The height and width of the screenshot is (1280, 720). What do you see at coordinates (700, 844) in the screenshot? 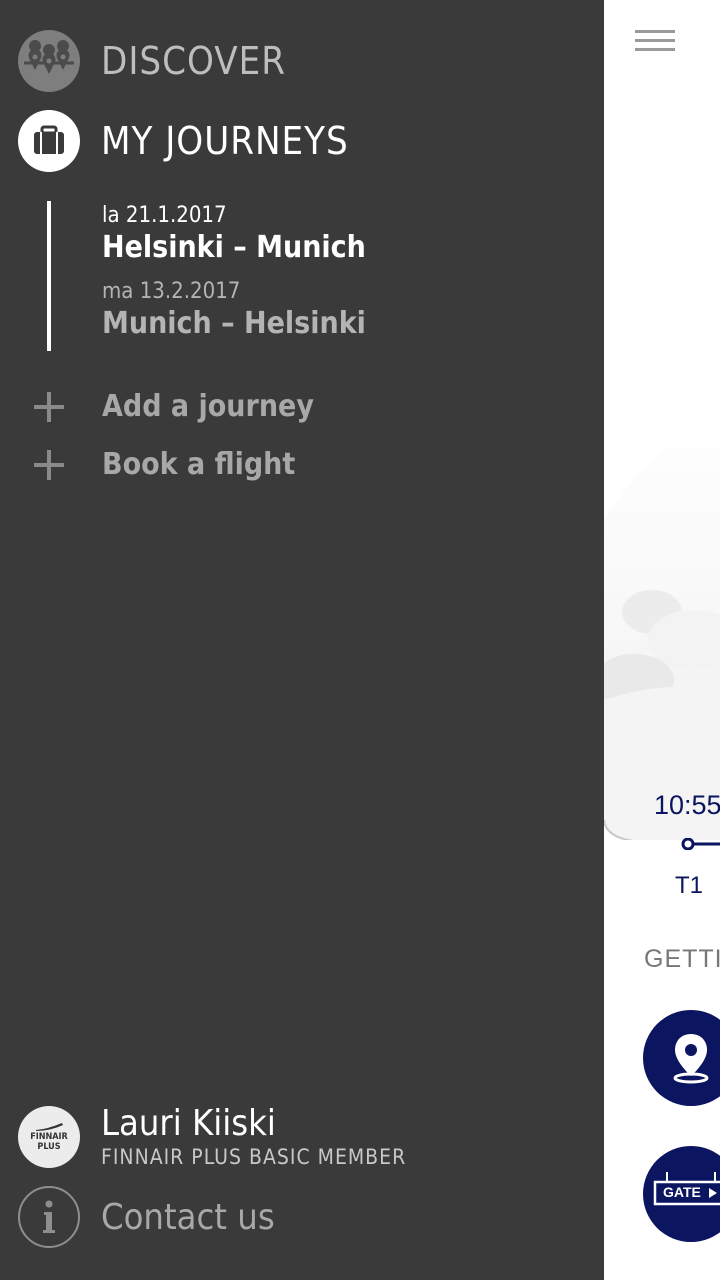
I see `route-line-icon` at bounding box center [700, 844].